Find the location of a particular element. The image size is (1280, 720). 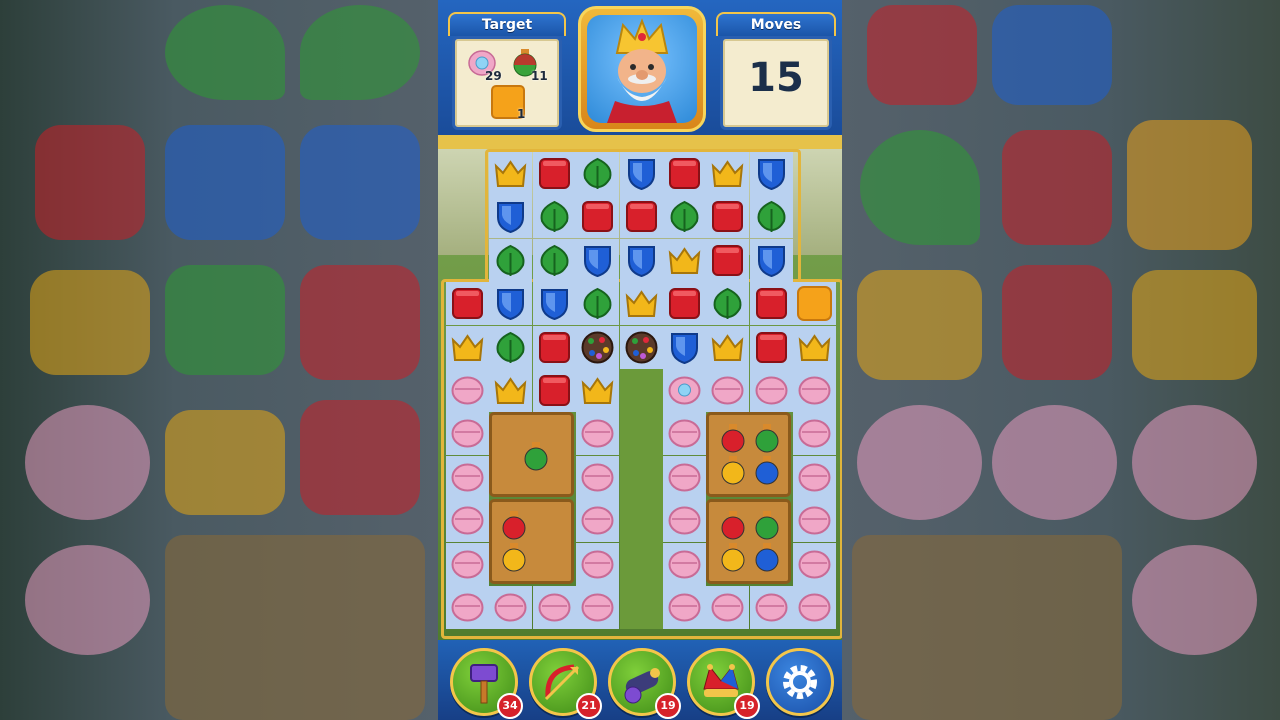

top-hud: Target 29 11 1 Moves 15 is located at coordinates (640, 67).